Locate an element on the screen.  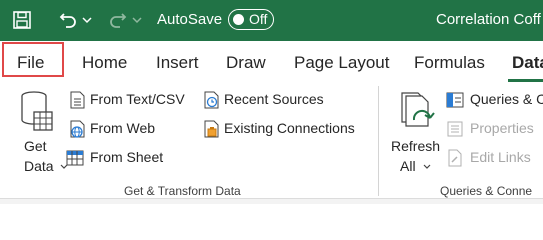
queries-connections-button: Queries & C is located at coordinates (494, 100).